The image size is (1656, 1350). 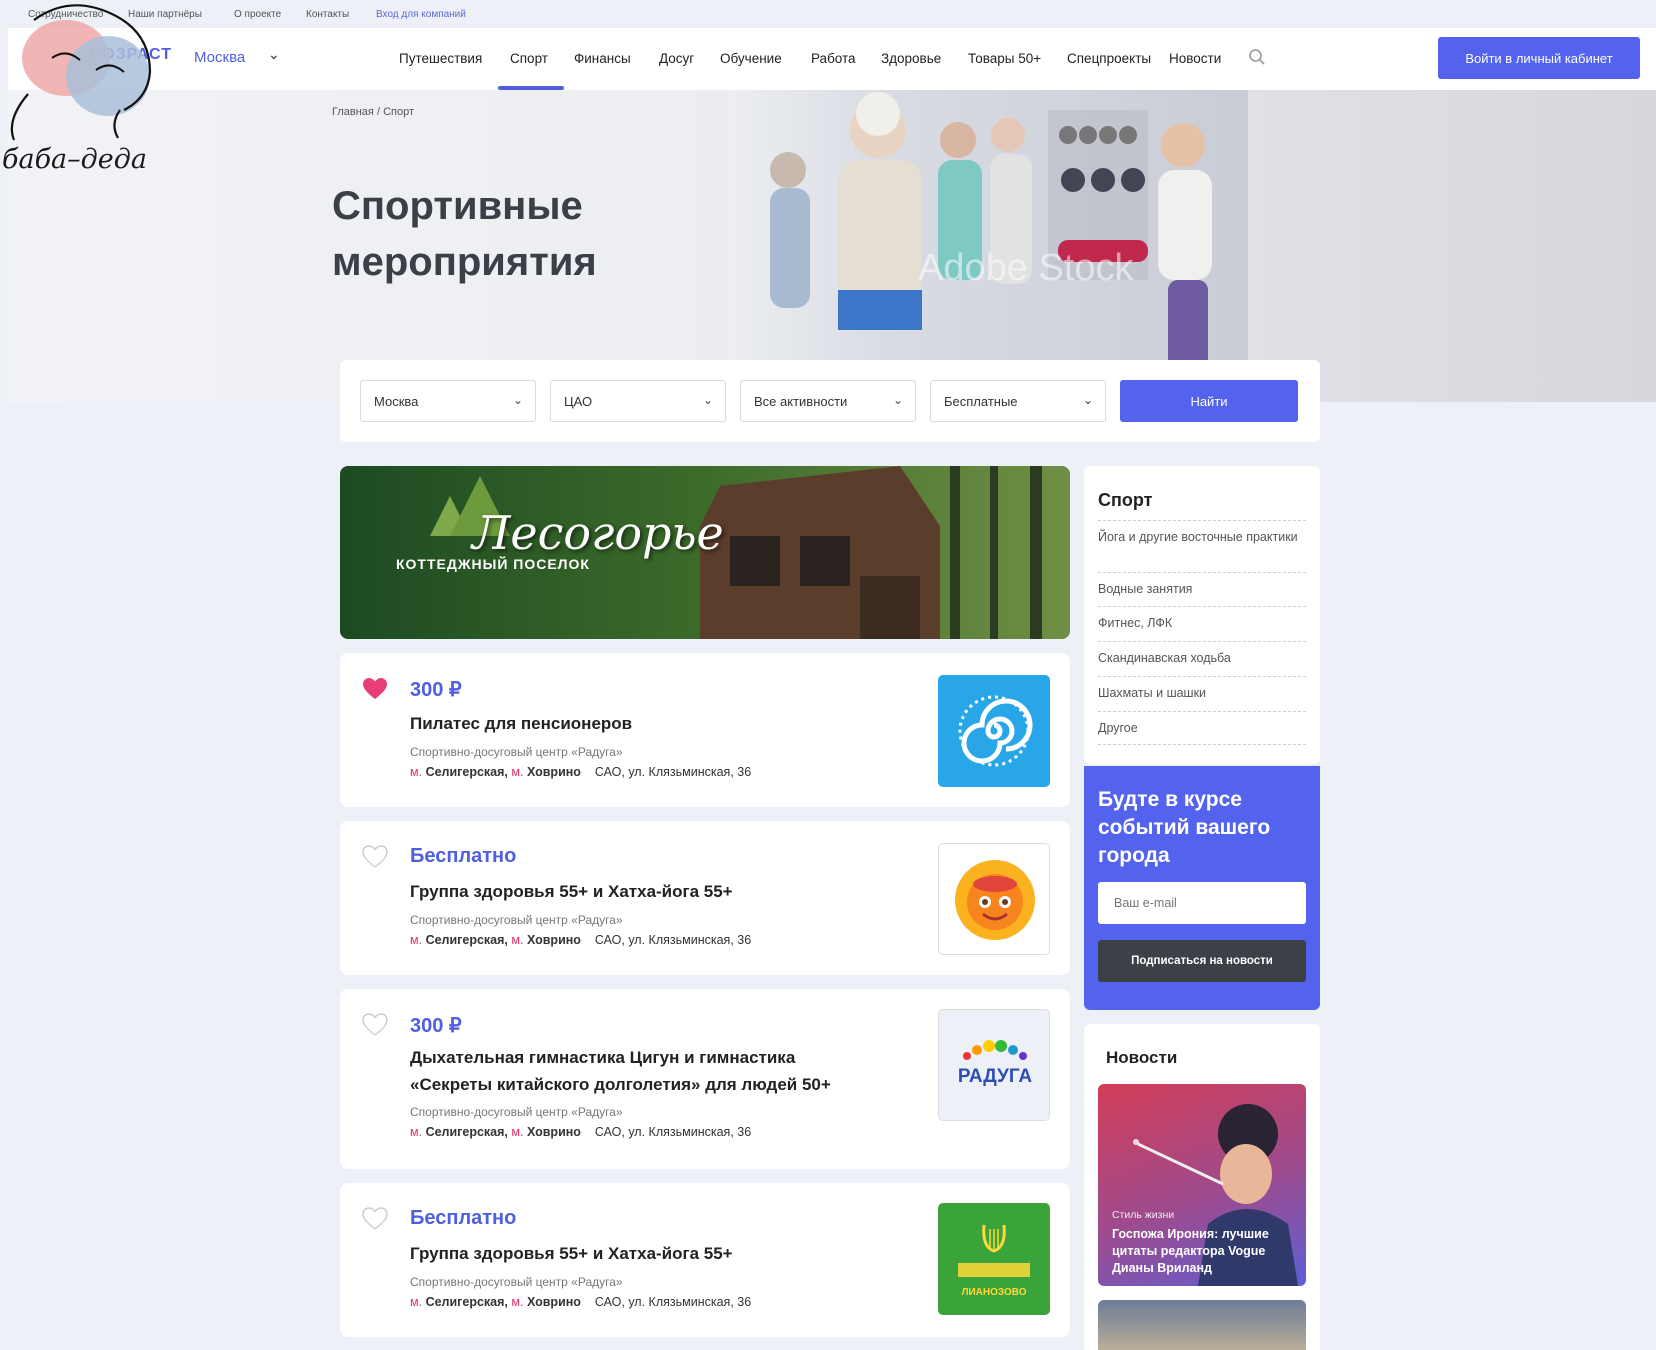 I want to click on nav-travel: Путешествия, so click(x=440, y=58).